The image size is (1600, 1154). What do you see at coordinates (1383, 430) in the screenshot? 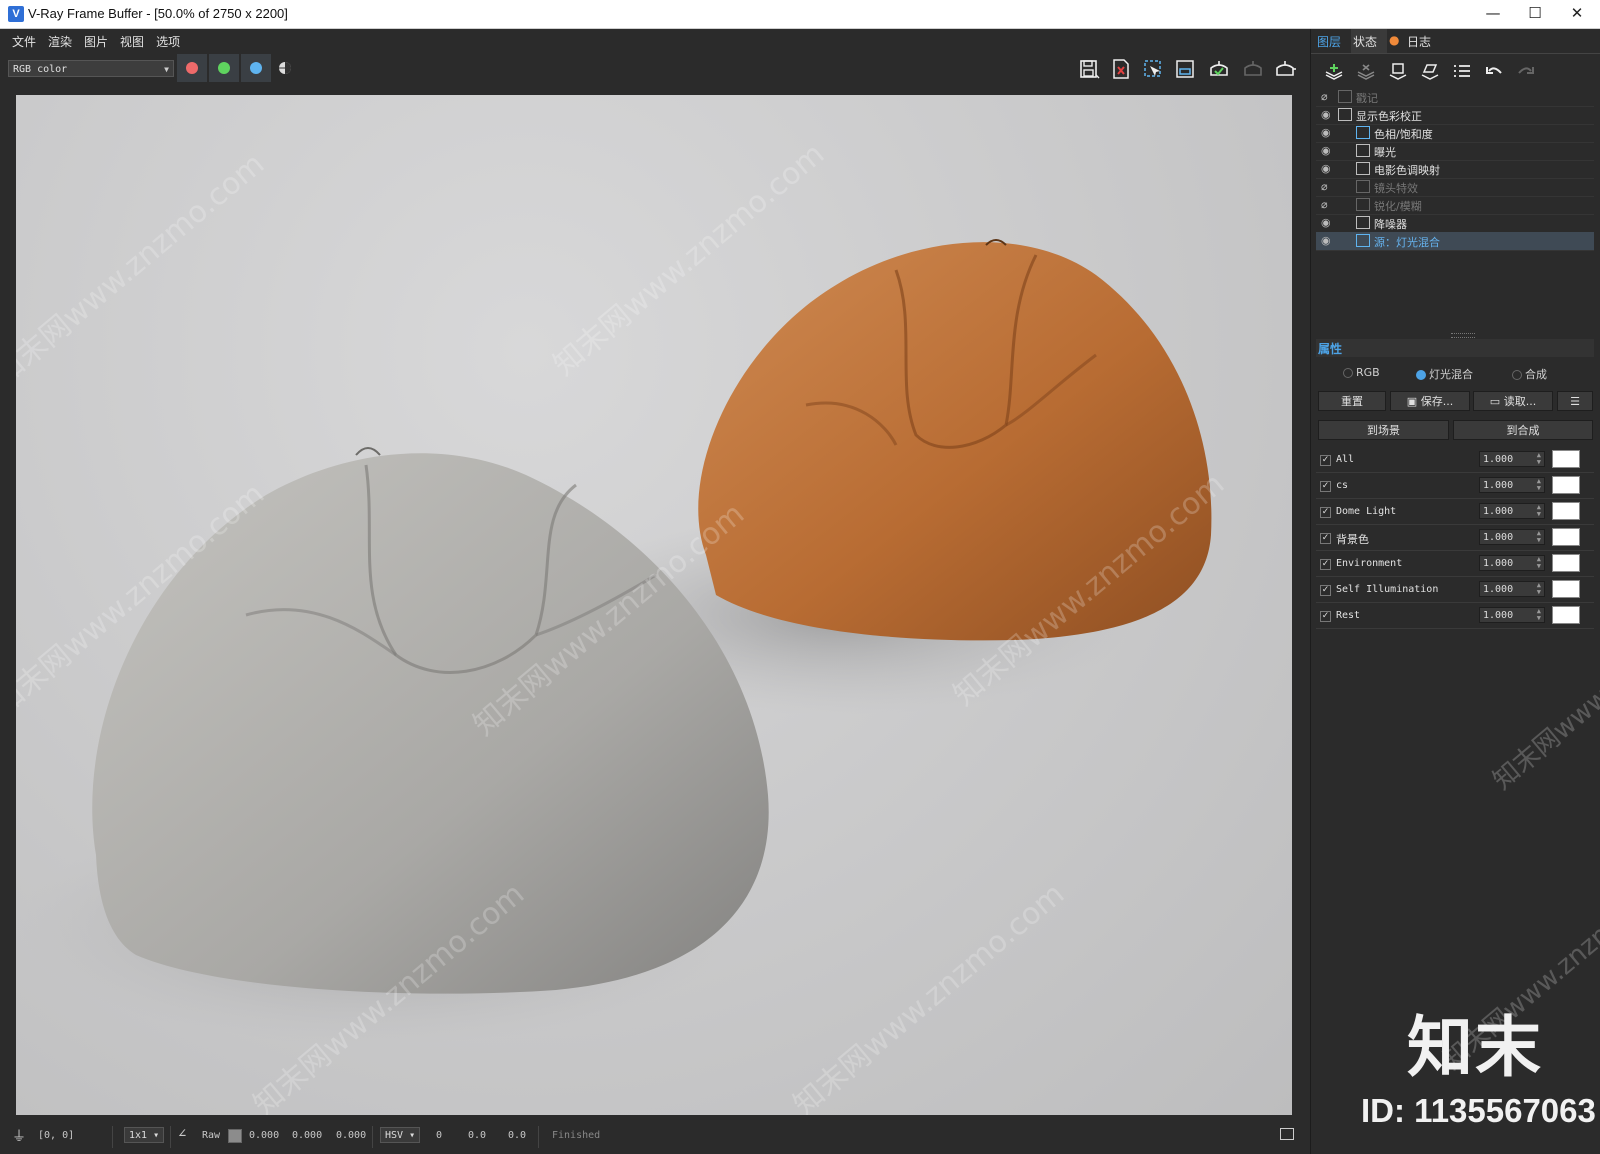
I see `to-scene-button: 到场景` at bounding box center [1383, 430].